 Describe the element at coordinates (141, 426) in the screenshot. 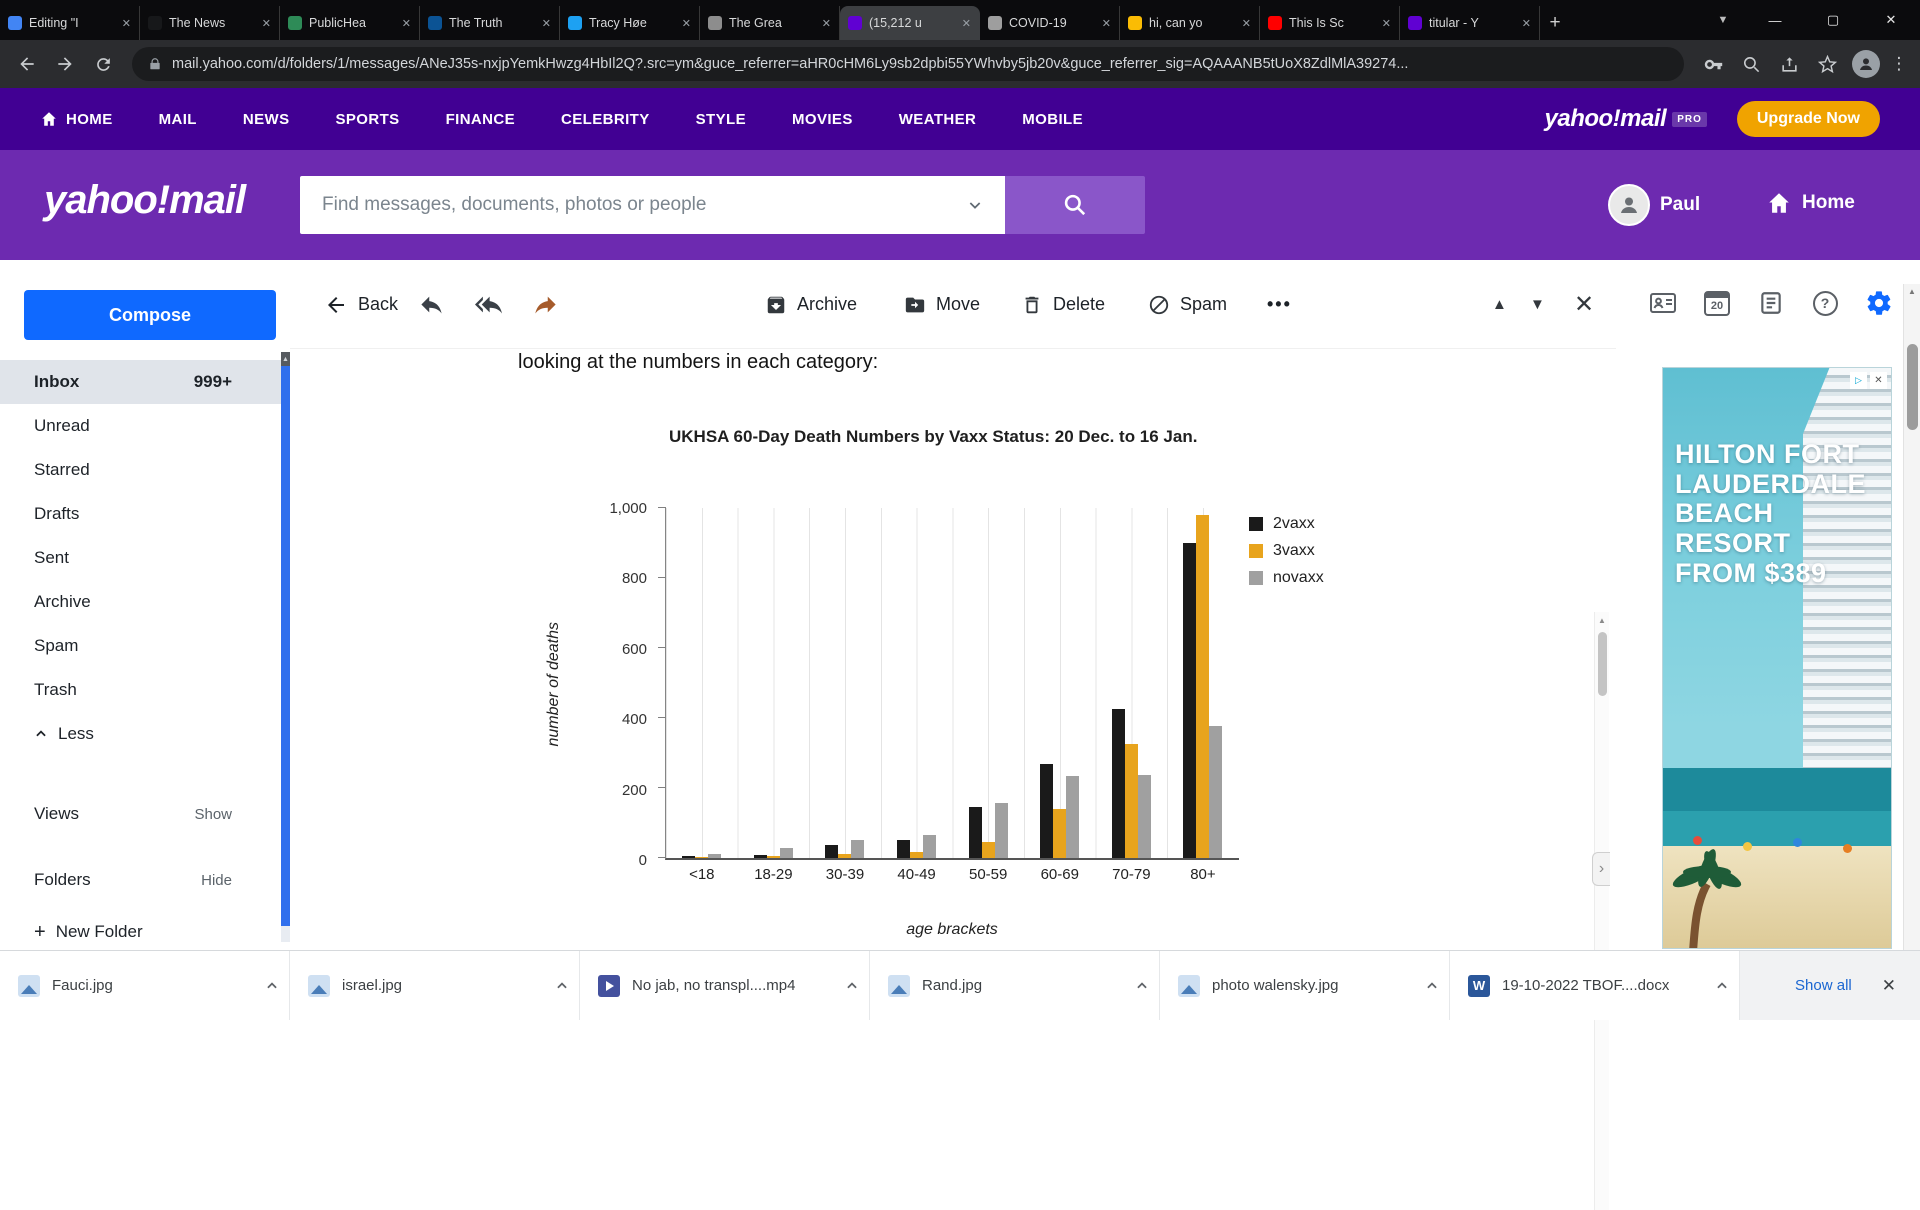

I see `sidebar-item-unread: Unread` at that location.